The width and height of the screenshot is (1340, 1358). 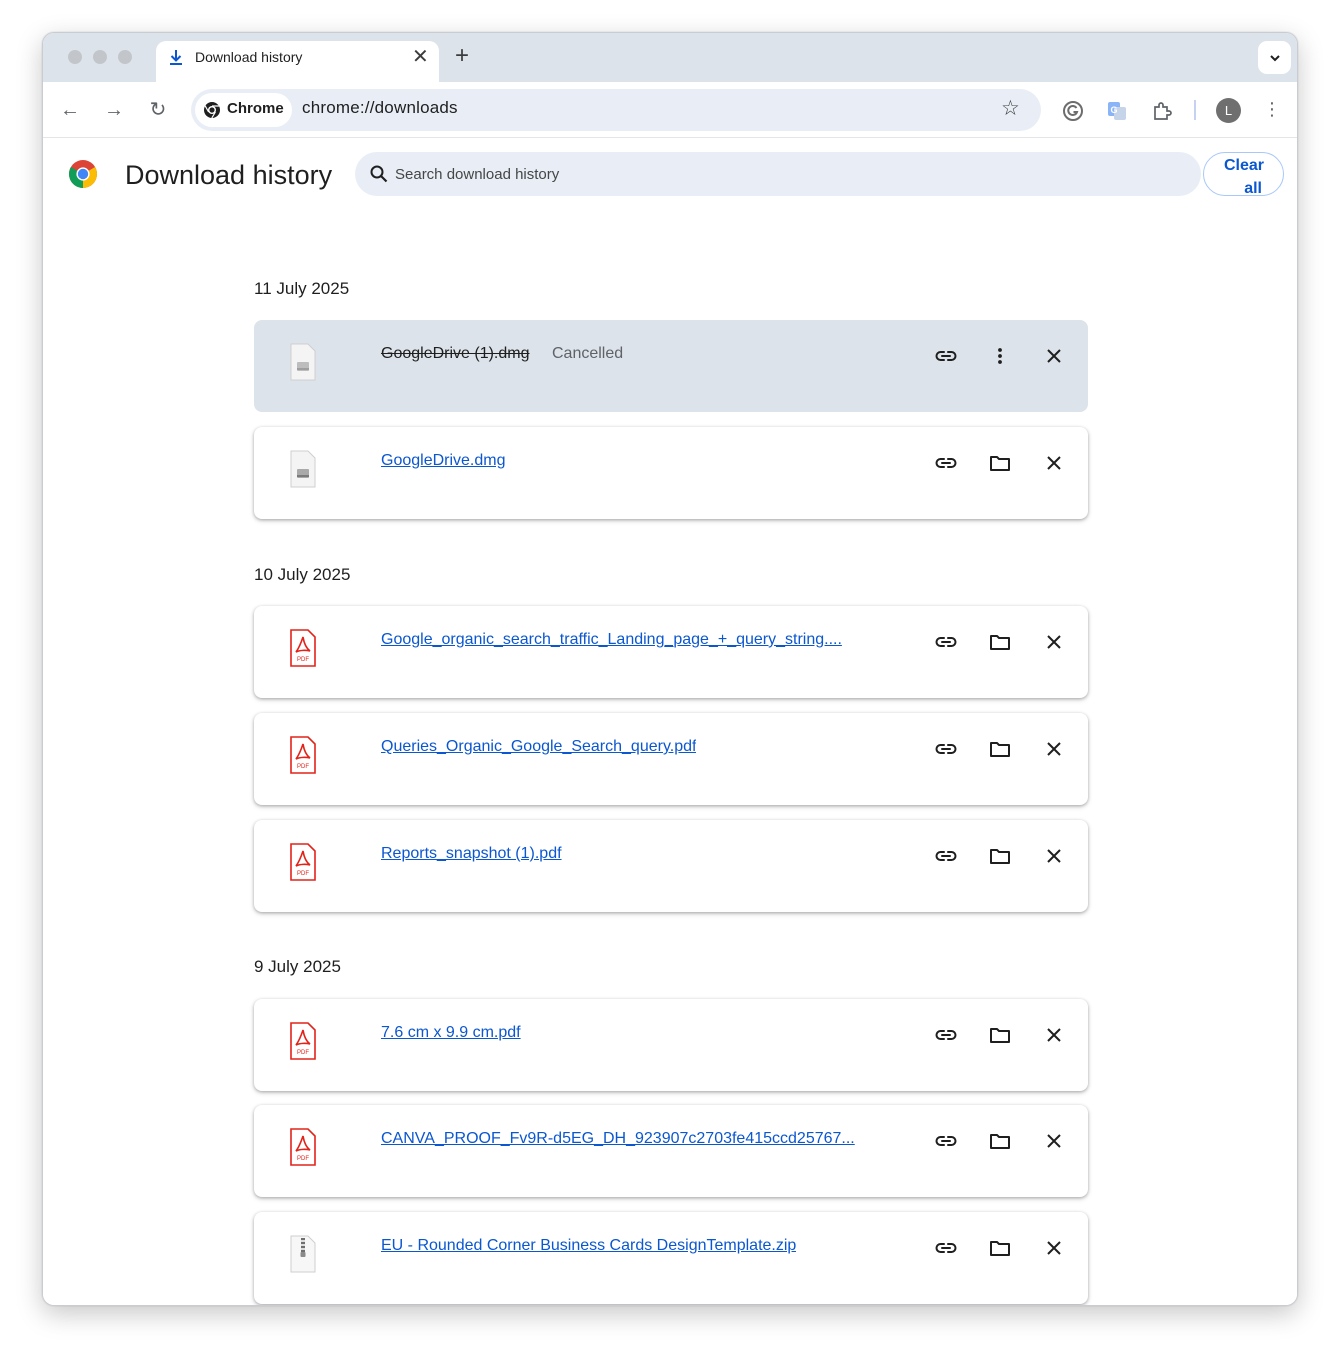 What do you see at coordinates (462, 56) in the screenshot?
I see `new-tab-button: +` at bounding box center [462, 56].